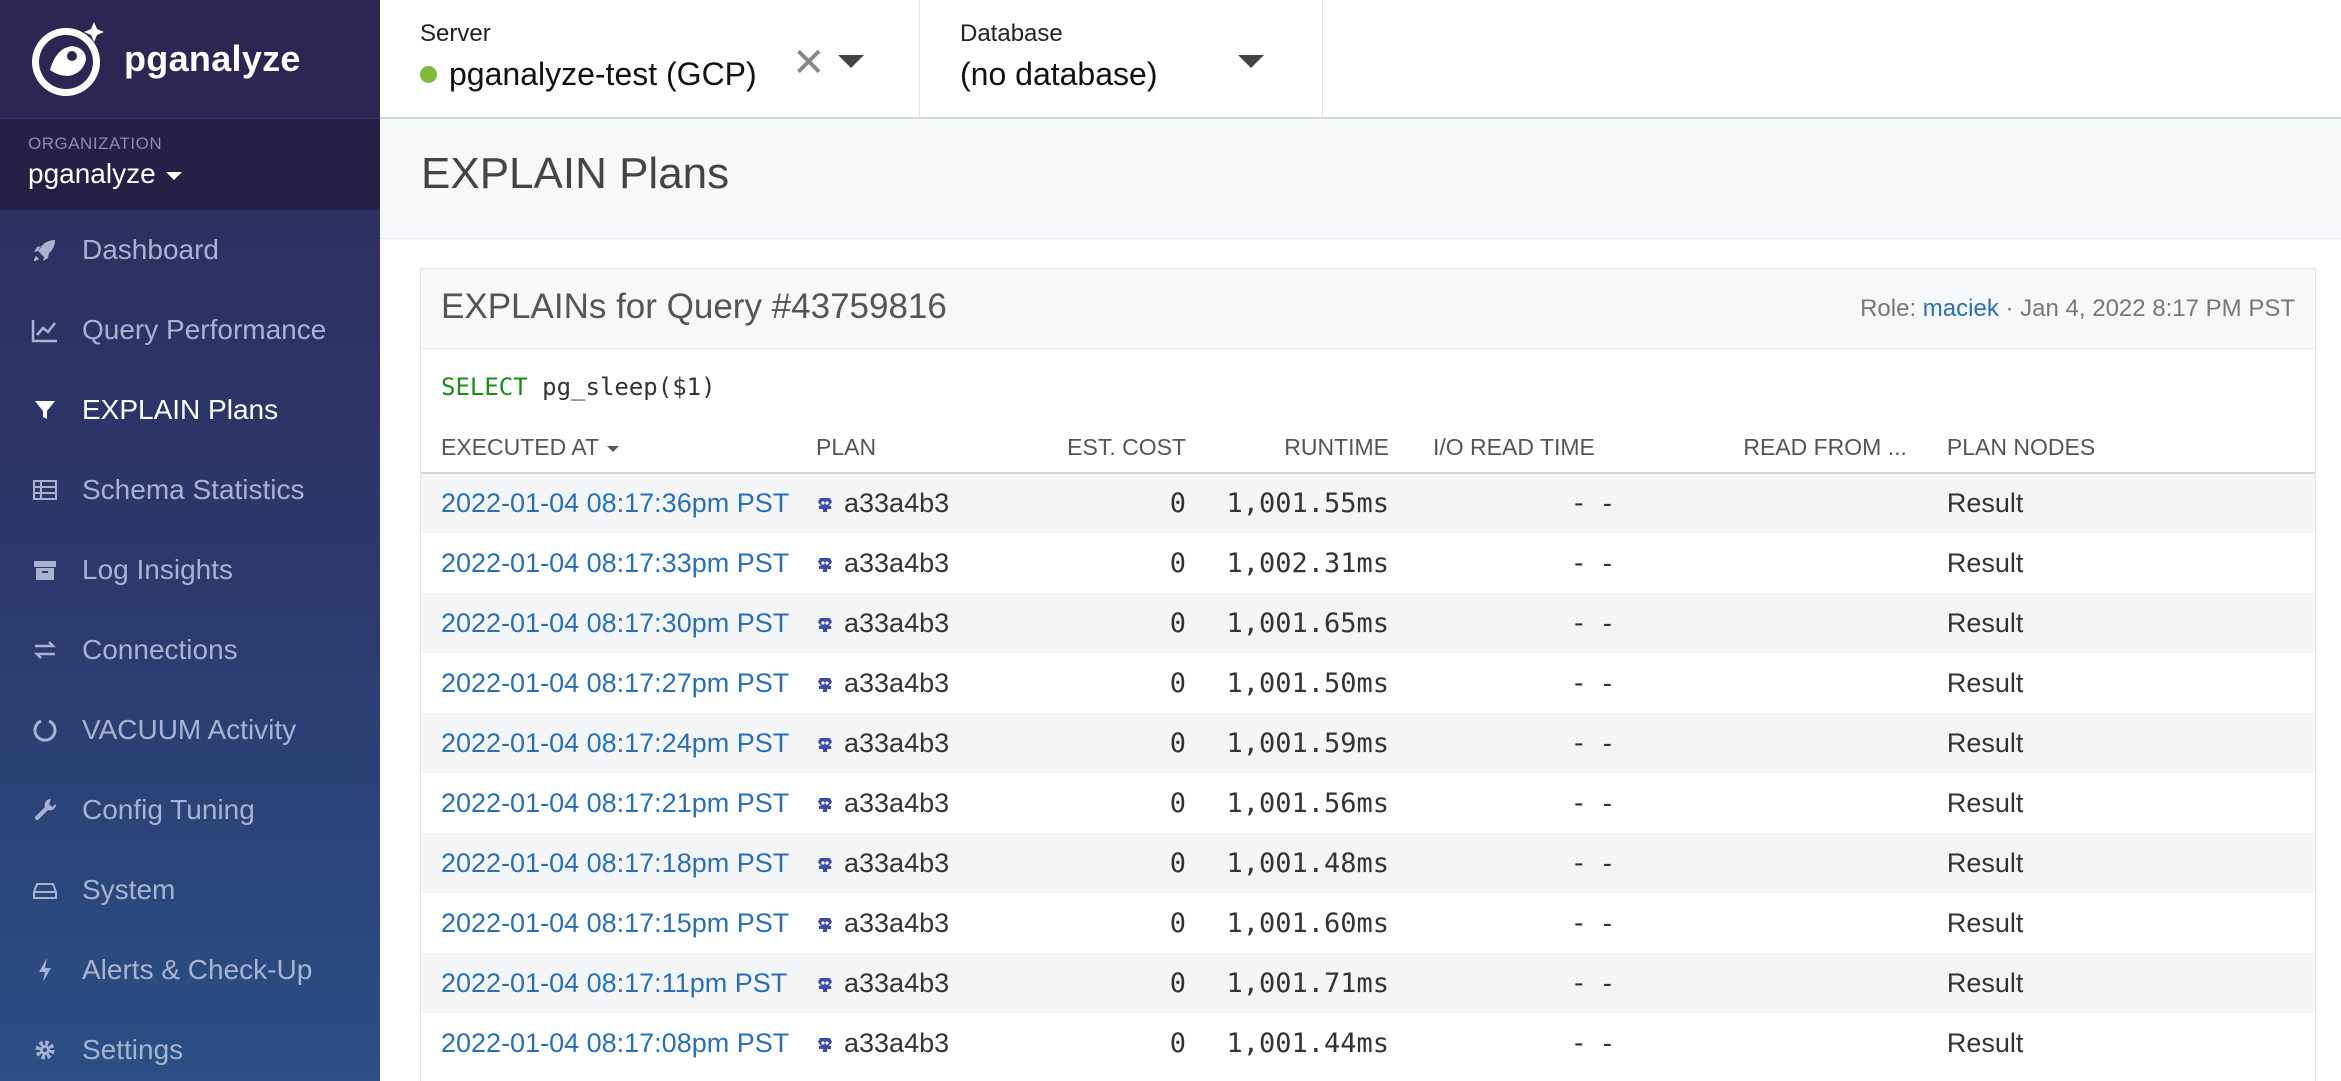 The image size is (2341, 1081). I want to click on sort-down-icon, so click(613, 449).